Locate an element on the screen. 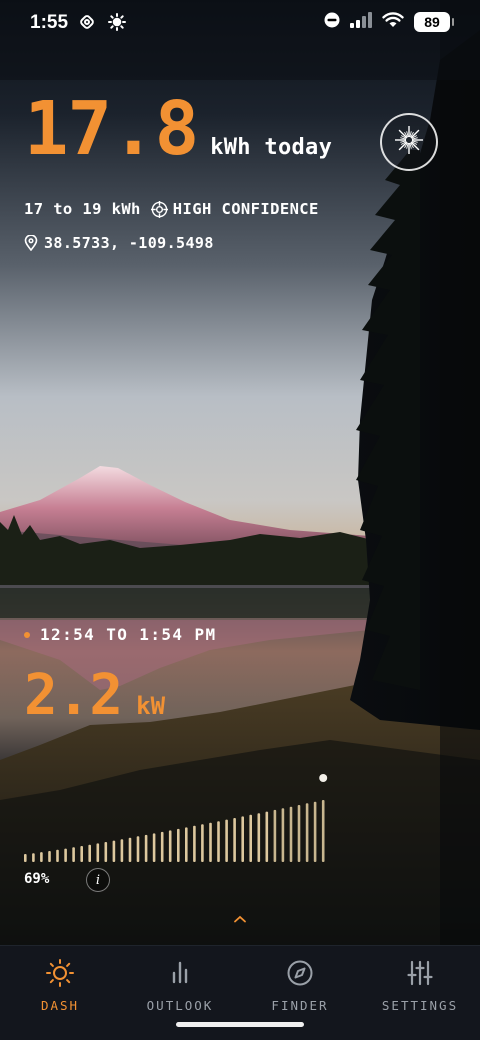 The height and width of the screenshot is (1040, 480). tab-dash: DASH is located at coordinates (60, 985).